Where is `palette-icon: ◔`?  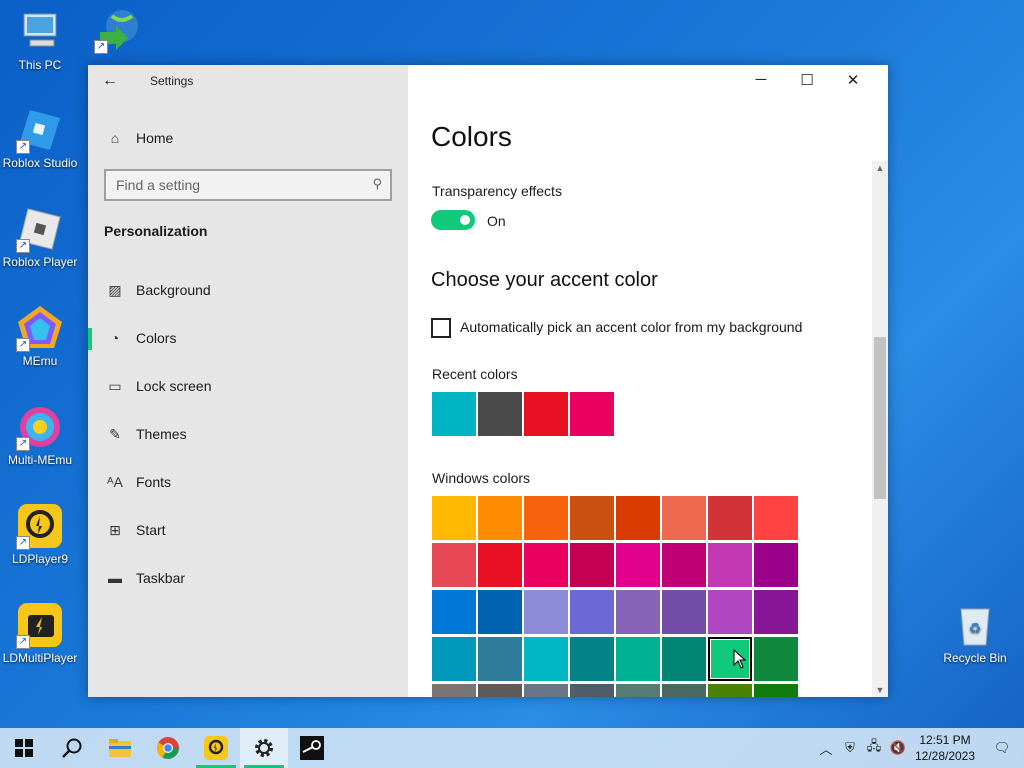
palette-icon: ◔ is located at coordinates (115, 338).